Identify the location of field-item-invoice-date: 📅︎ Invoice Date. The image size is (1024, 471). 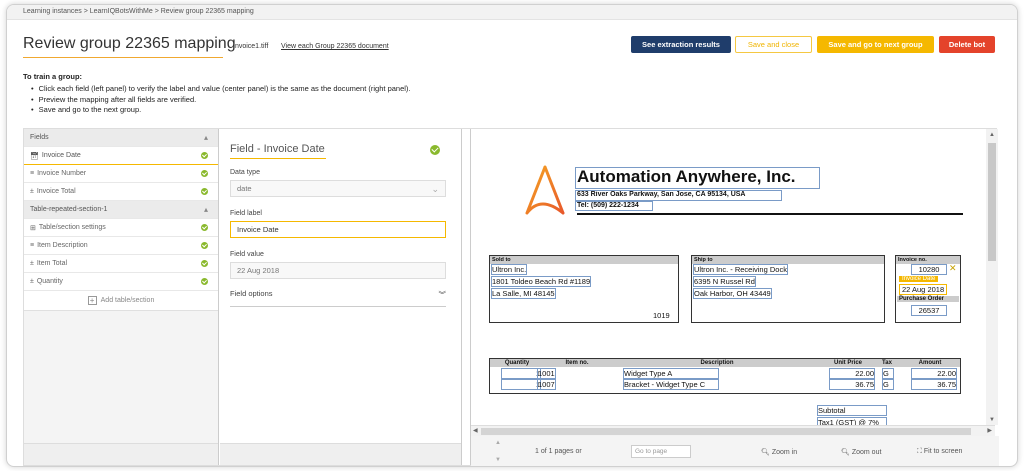
(121, 156).